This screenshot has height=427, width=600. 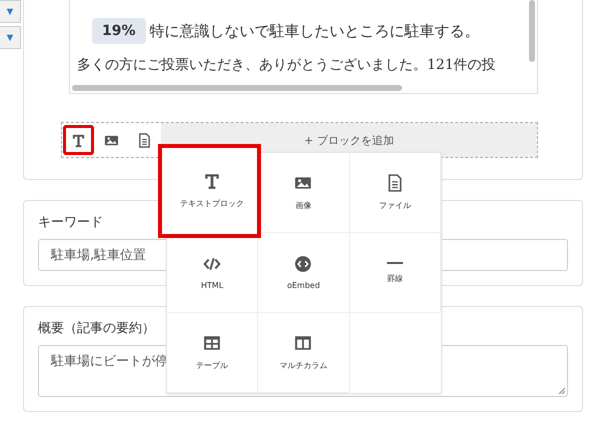 What do you see at coordinates (304, 353) in the screenshot?
I see `menu-item: マルチカラム` at bounding box center [304, 353].